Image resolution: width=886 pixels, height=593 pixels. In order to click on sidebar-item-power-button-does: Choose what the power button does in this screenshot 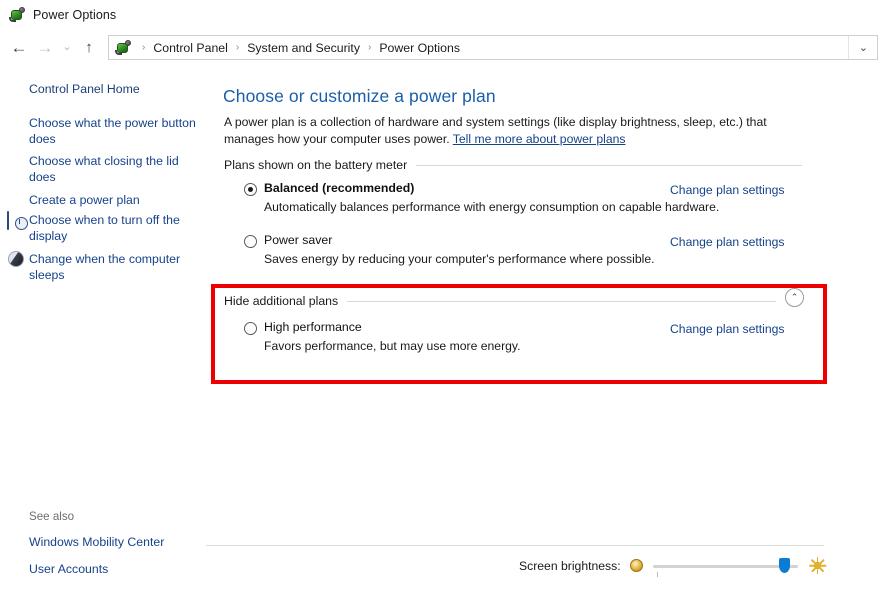, I will do `click(113, 131)`.